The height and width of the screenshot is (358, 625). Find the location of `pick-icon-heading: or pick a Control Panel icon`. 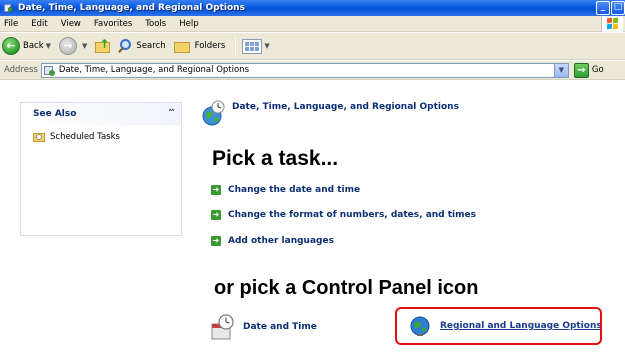

pick-icon-heading: or pick a Control Panel icon is located at coordinates (346, 288).